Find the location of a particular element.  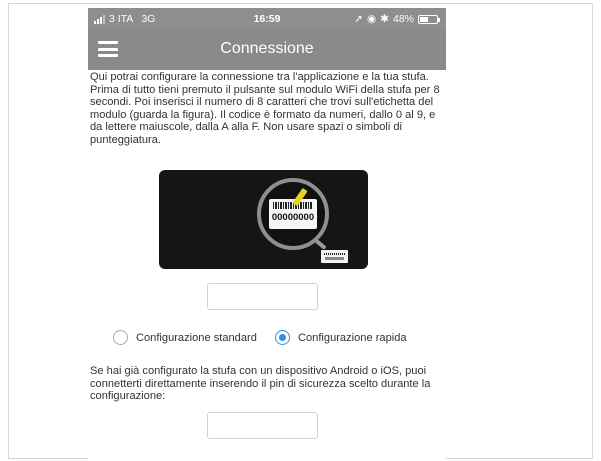

example-code: 00000000 is located at coordinates (293, 217).